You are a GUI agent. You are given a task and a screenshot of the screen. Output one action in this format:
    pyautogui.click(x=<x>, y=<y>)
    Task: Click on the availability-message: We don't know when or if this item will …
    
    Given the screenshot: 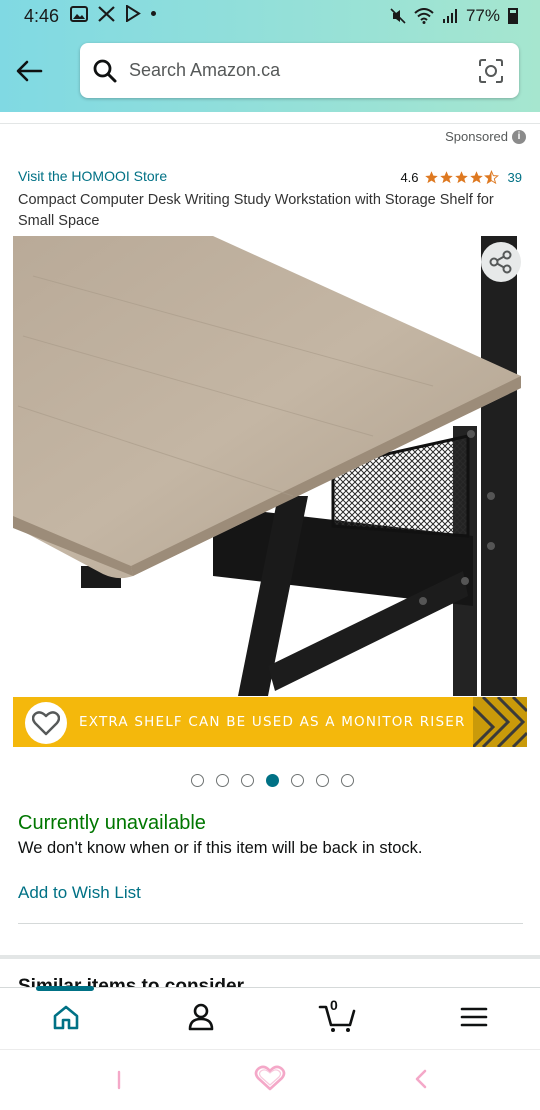 What is the action you would take?
    pyautogui.click(x=220, y=848)
    